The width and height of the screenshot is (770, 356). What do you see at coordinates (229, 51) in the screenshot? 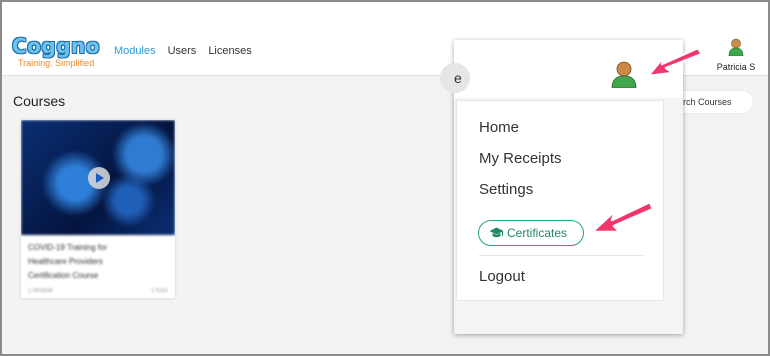
I see `nav-licenses: Licenses` at bounding box center [229, 51].